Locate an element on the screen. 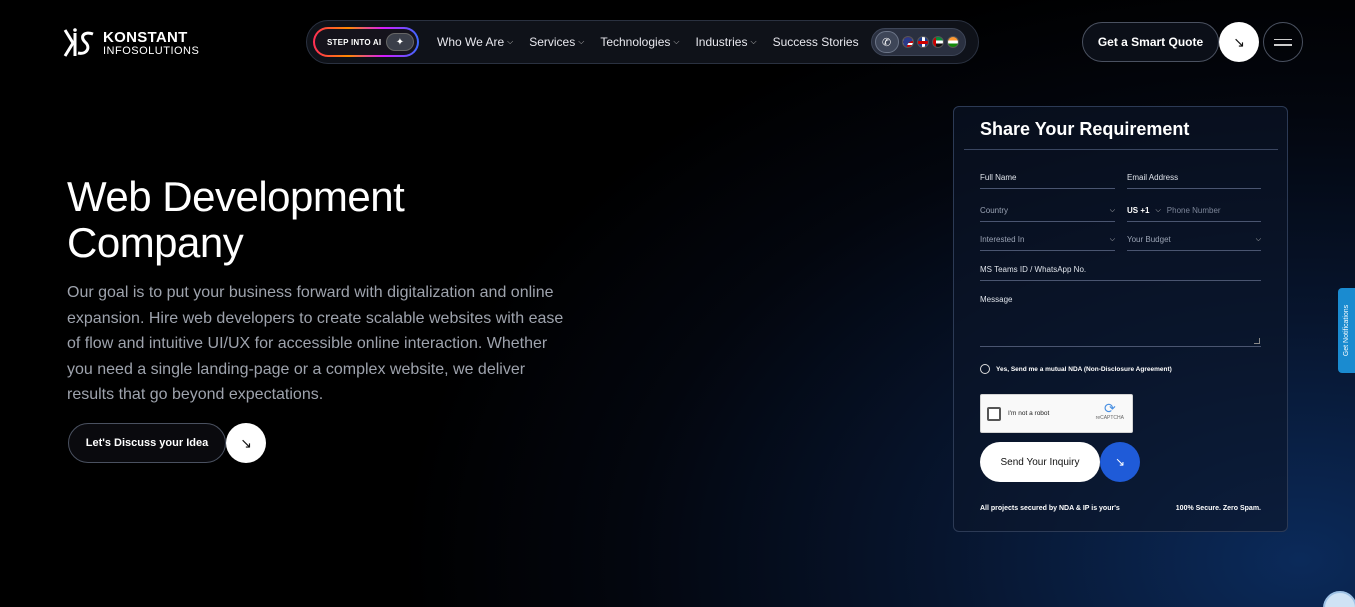  budget-select: Your Budget ⌵ is located at coordinates (1194, 240).